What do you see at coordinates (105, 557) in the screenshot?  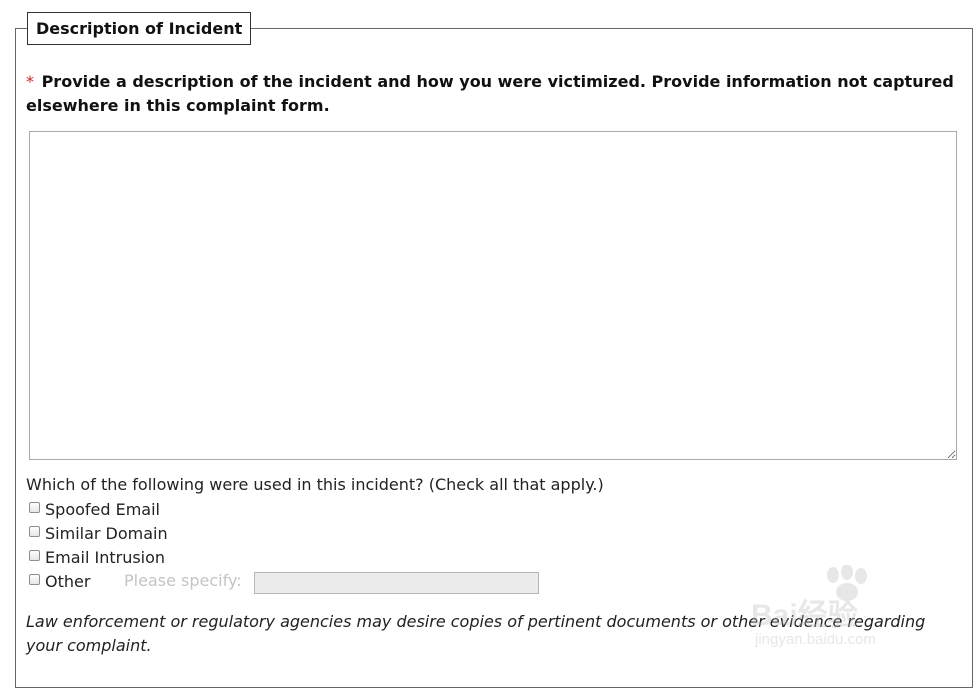 I see `email-intrusion-label: Email Intrusion` at bounding box center [105, 557].